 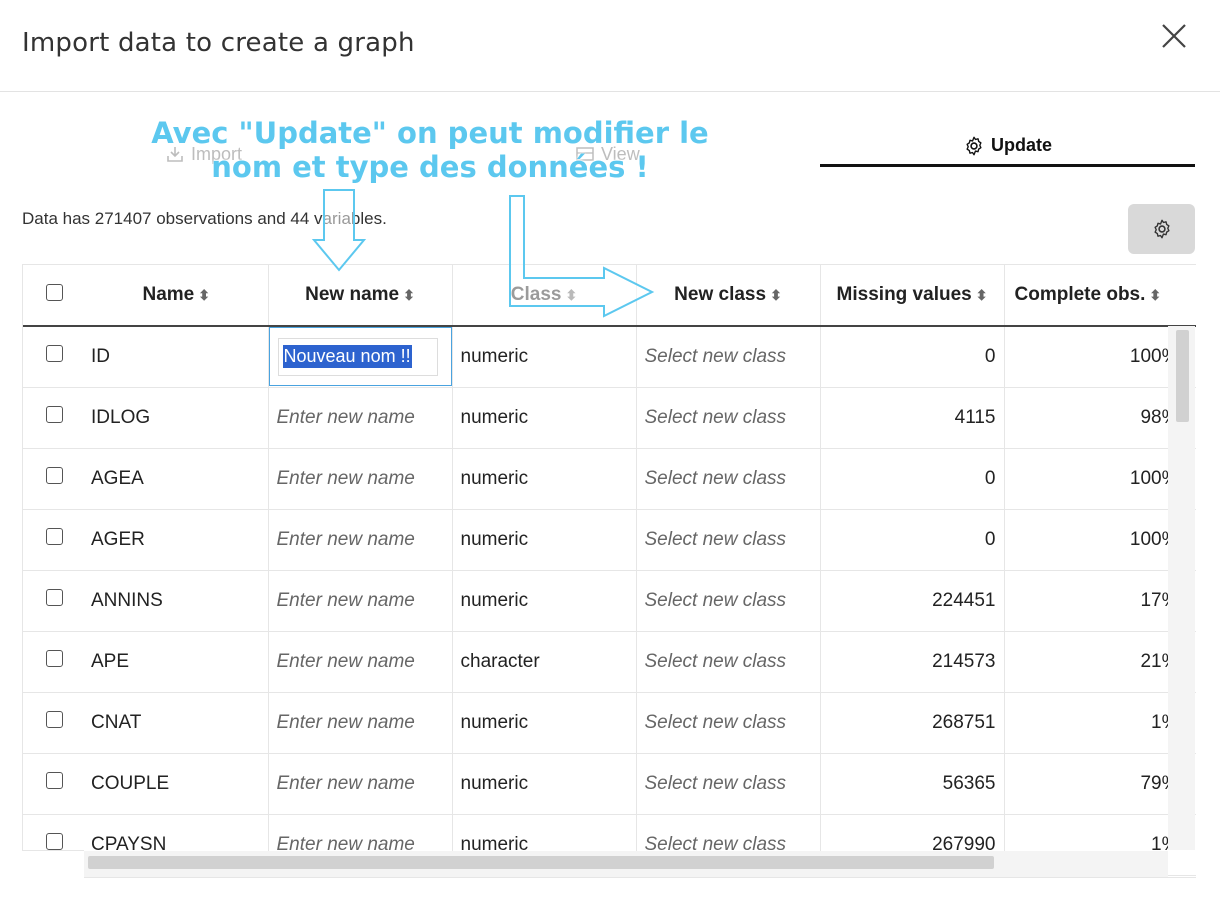 What do you see at coordinates (912, 296) in the screenshot?
I see `header-missing-values: Missing values ⬍` at bounding box center [912, 296].